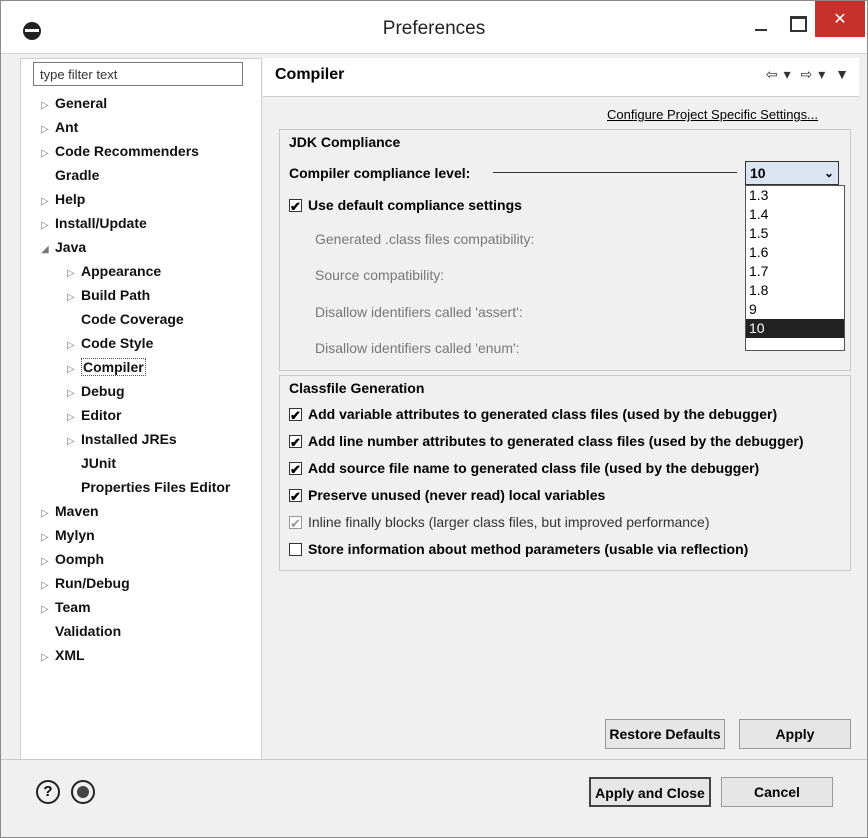 The image size is (868, 838). What do you see at coordinates (806, 74) in the screenshot?
I see `forward-arrow-icon: ⇨` at bounding box center [806, 74].